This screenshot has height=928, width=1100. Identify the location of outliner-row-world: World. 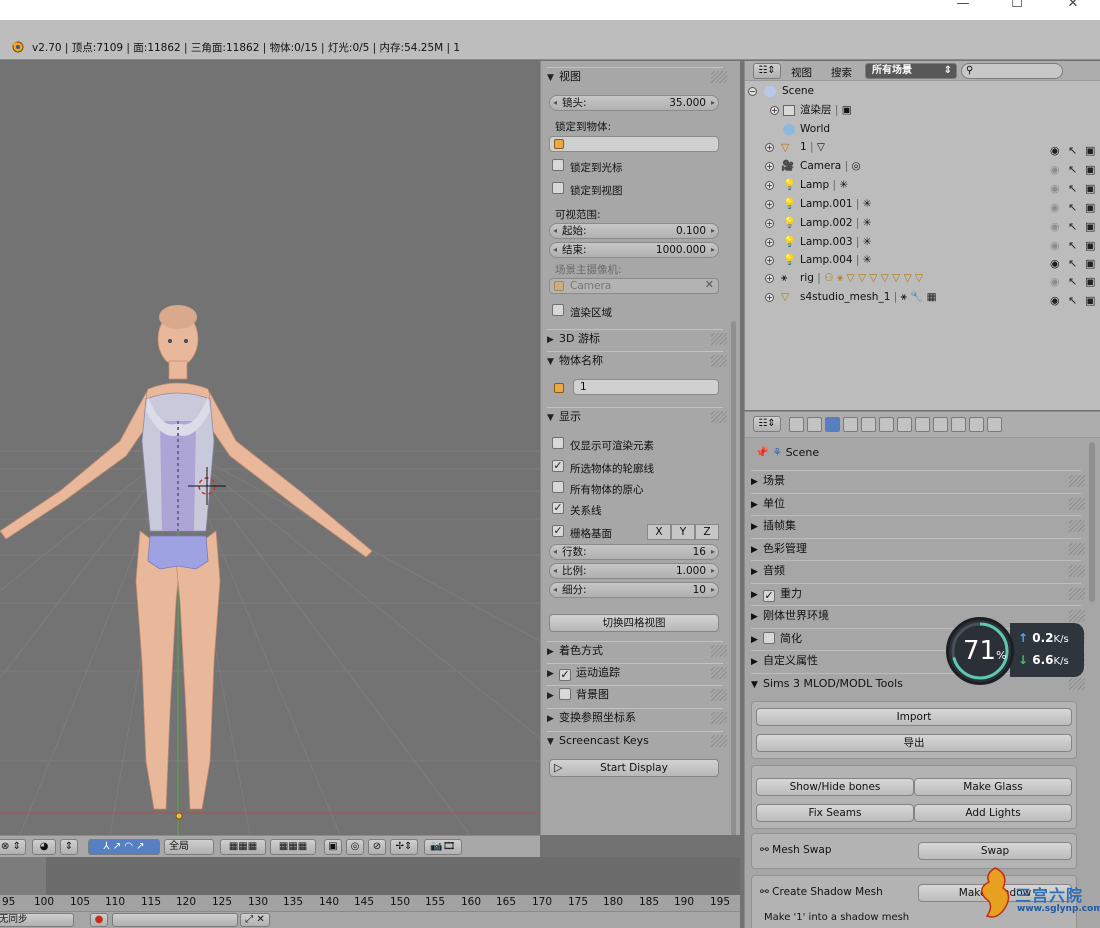
(922, 129).